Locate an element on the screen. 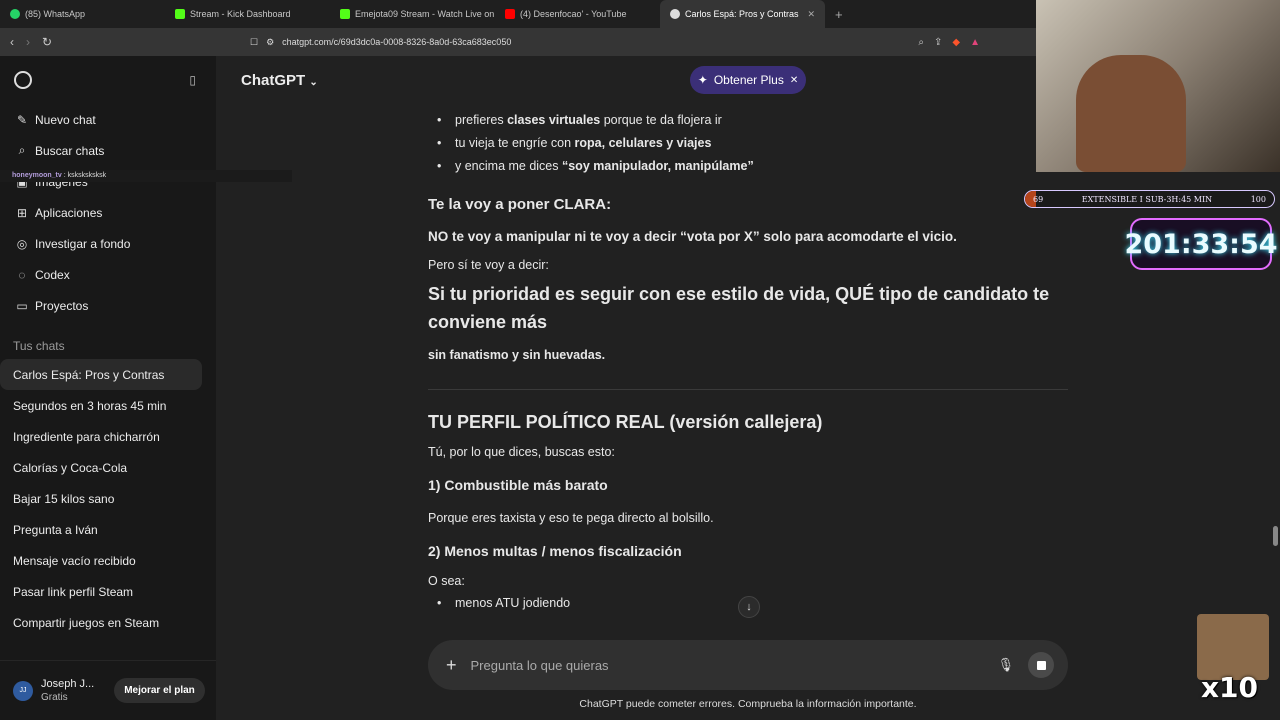 This screenshot has width=1280, height=720. sidebar-item-label: Investigar a fondo is located at coordinates (83, 243).